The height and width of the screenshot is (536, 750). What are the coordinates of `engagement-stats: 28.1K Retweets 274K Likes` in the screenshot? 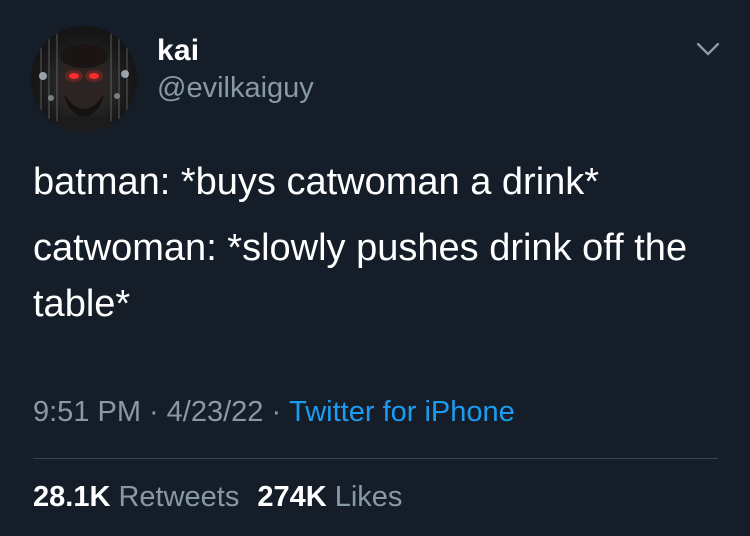 It's located at (217, 497).